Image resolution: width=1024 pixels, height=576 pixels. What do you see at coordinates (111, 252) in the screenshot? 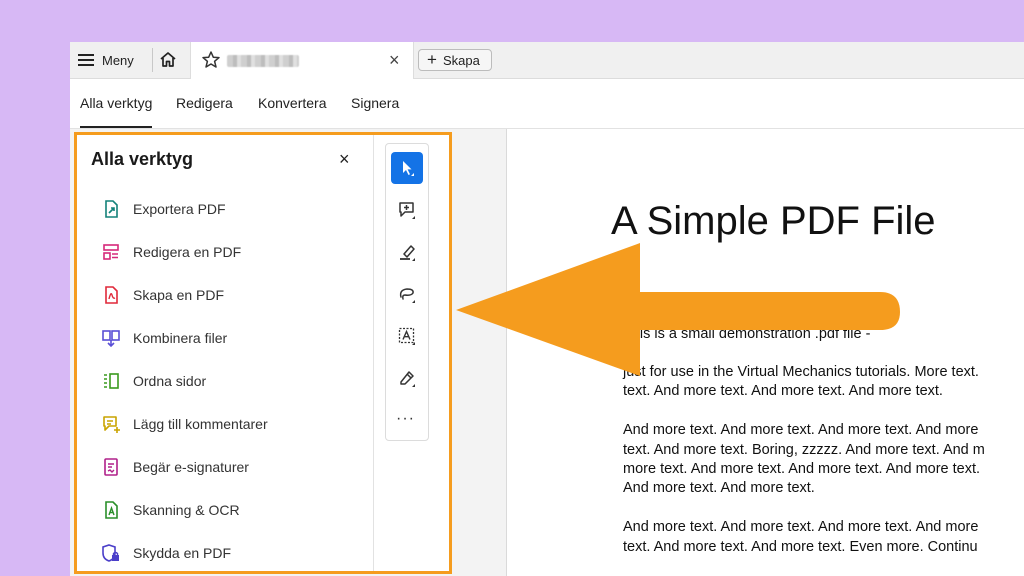
I see `edit-pdf-icon` at bounding box center [111, 252].